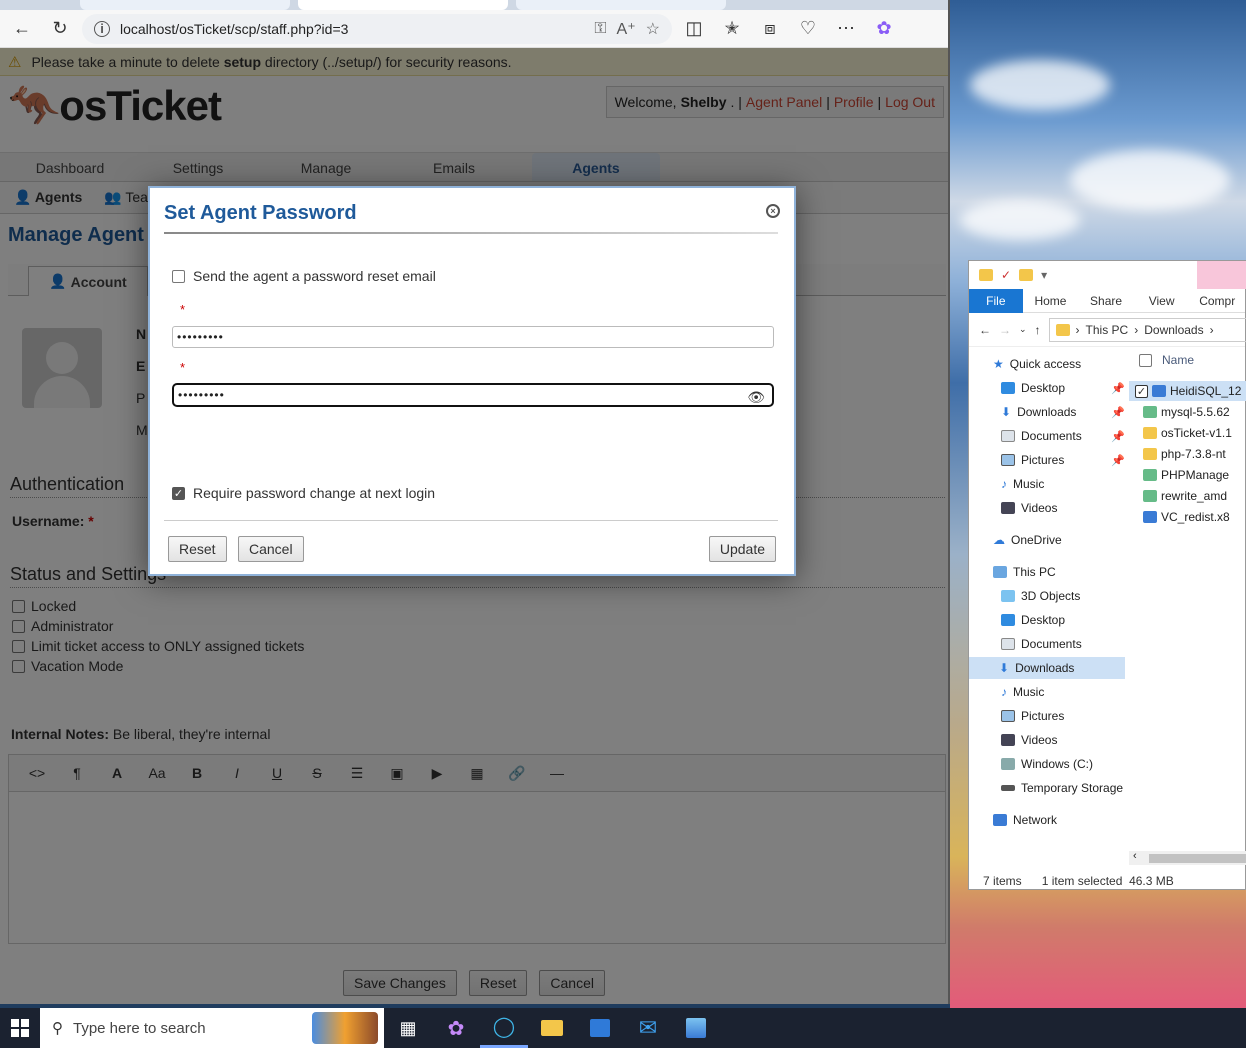 The image size is (1246, 1048). I want to click on nav-documents: Documents, so click(1041, 644).